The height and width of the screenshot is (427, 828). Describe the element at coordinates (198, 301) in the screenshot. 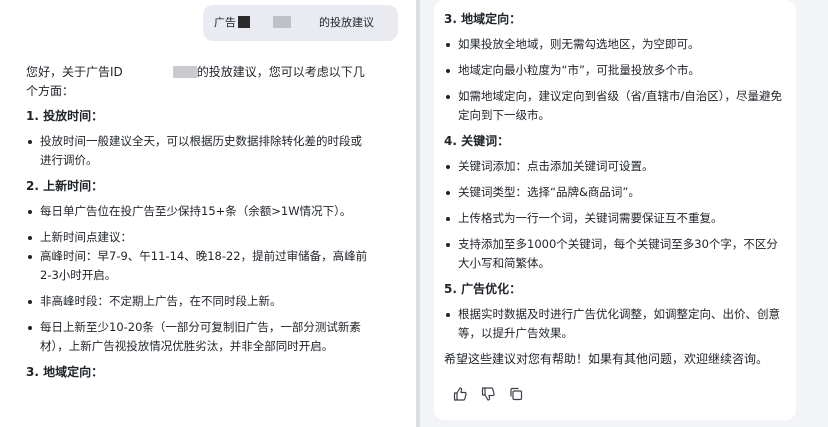

I see `list-item: 非高峰时段：不定期上广告，在不同时段上新。` at that location.